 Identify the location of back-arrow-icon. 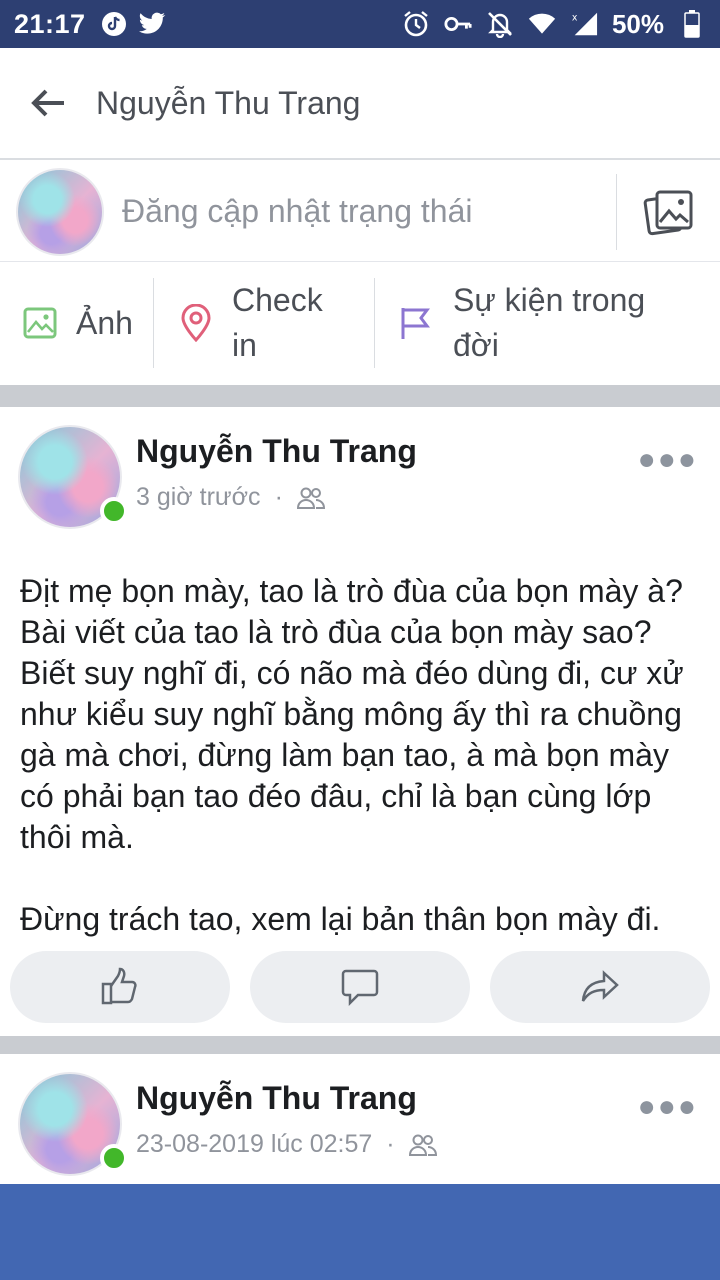
(47, 103).